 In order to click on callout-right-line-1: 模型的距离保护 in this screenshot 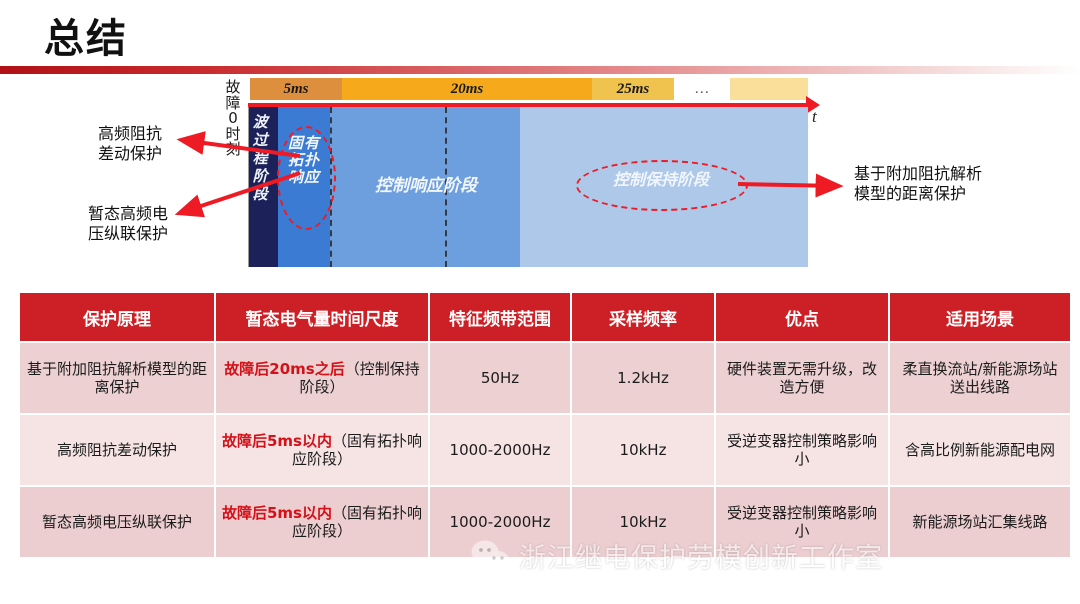, I will do `click(910, 193)`.